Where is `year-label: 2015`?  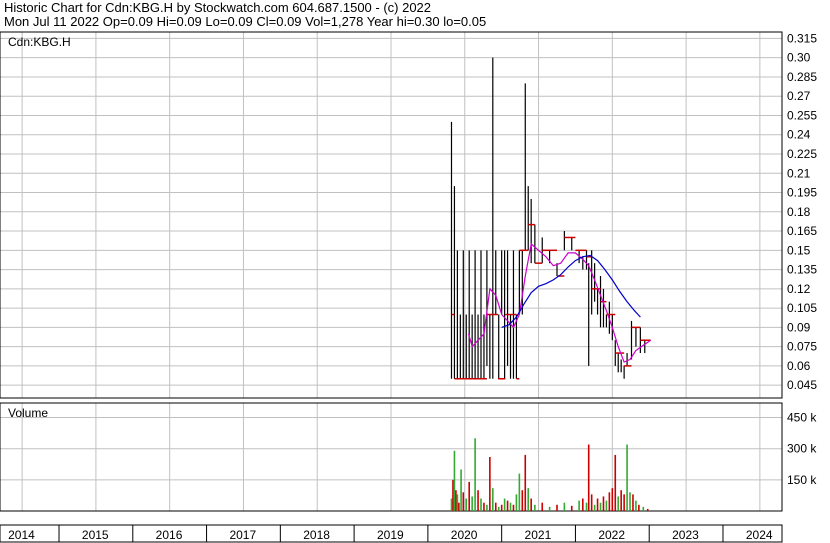 year-label: 2015 is located at coordinates (95, 535).